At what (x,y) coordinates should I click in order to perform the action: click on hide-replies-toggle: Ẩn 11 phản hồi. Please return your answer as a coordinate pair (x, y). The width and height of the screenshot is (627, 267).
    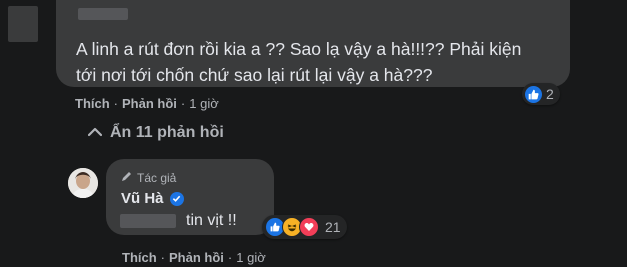
    Looking at the image, I should click on (155, 133).